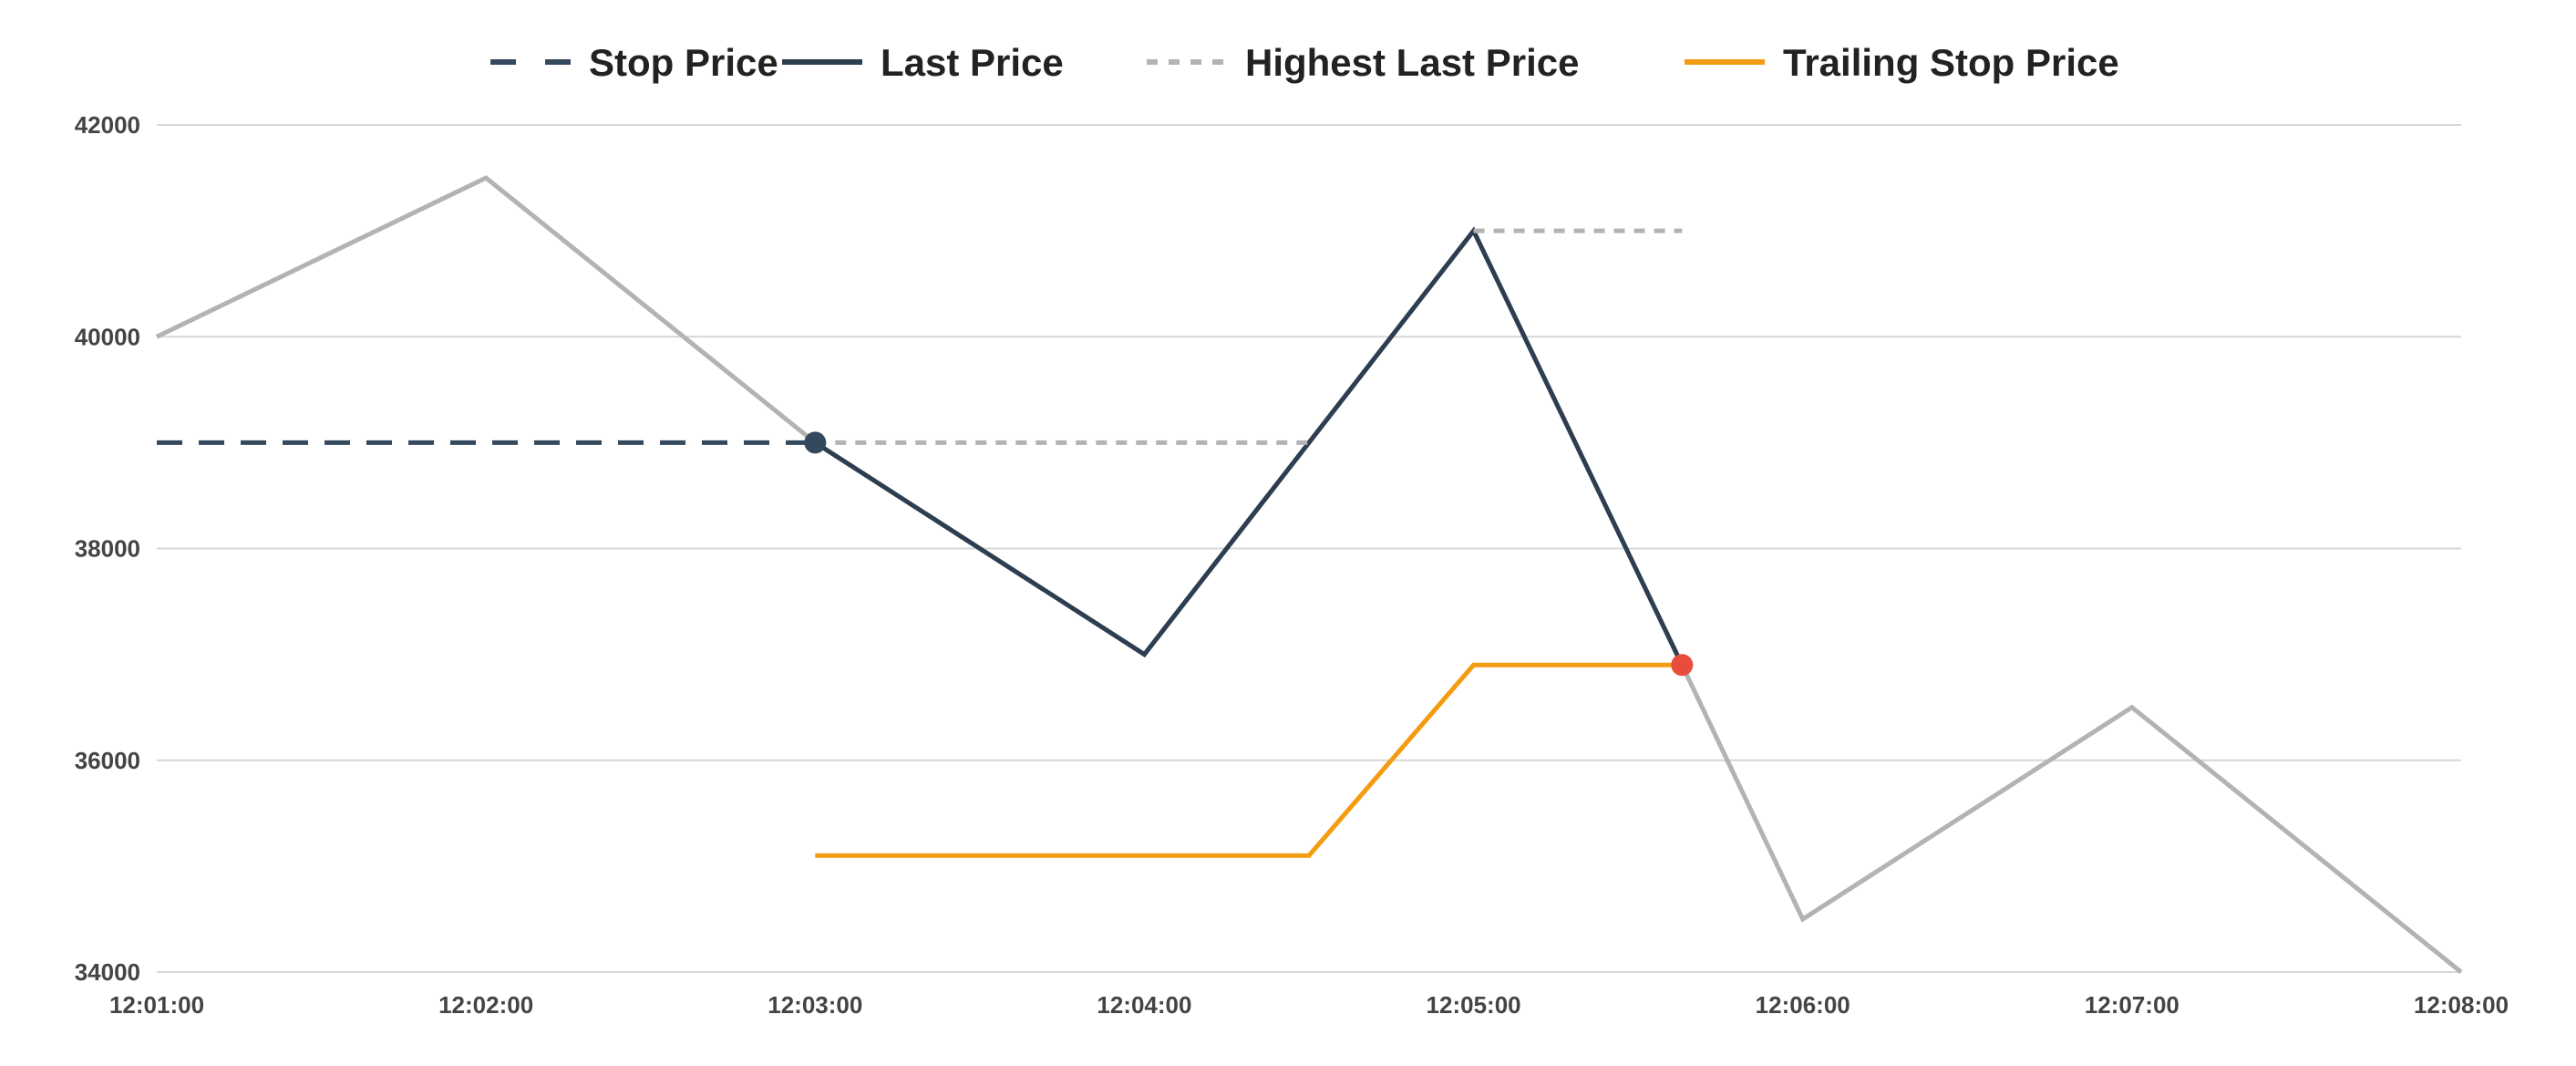  What do you see at coordinates (107, 760) in the screenshot?
I see `y-tick-label: 36000` at bounding box center [107, 760].